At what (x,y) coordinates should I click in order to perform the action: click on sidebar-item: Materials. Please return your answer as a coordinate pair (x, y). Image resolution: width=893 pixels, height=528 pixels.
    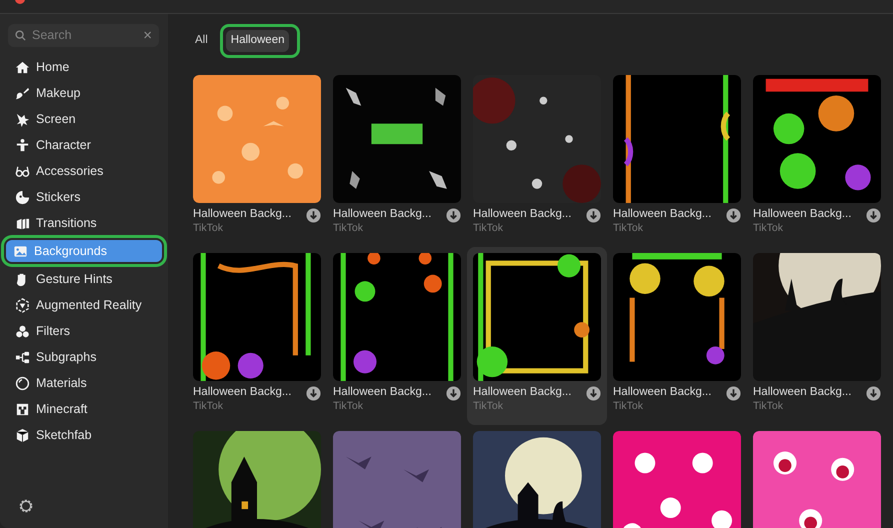
    Looking at the image, I should click on (84, 383).